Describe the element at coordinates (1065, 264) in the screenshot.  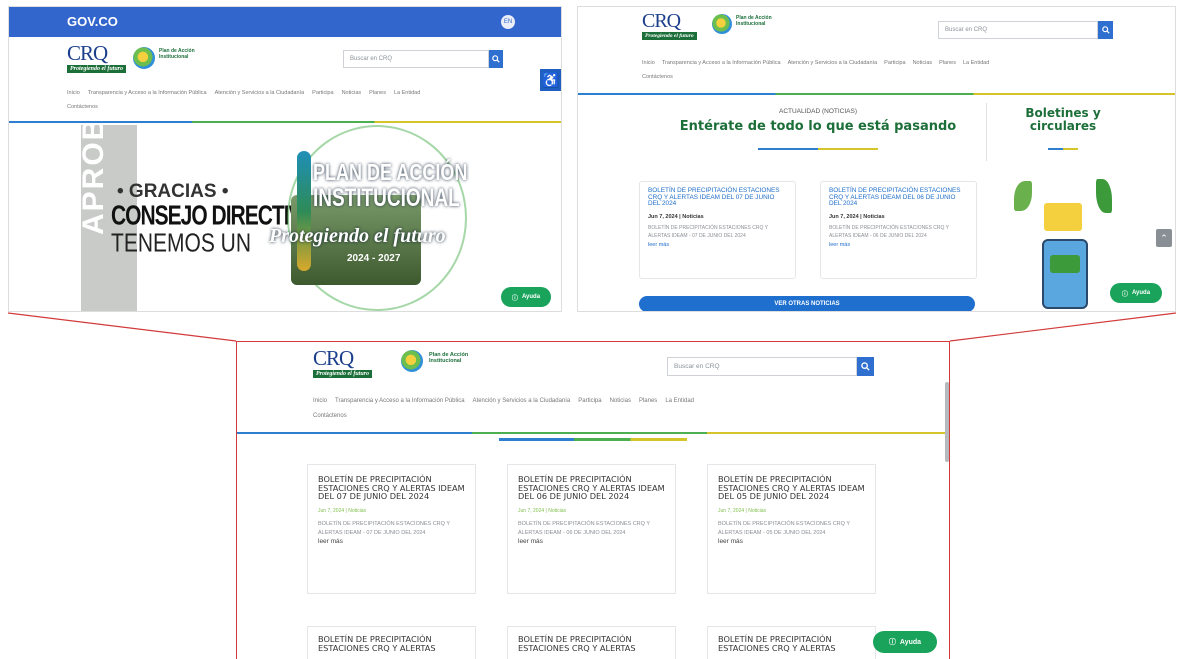
I see `phone-screen-card` at that location.